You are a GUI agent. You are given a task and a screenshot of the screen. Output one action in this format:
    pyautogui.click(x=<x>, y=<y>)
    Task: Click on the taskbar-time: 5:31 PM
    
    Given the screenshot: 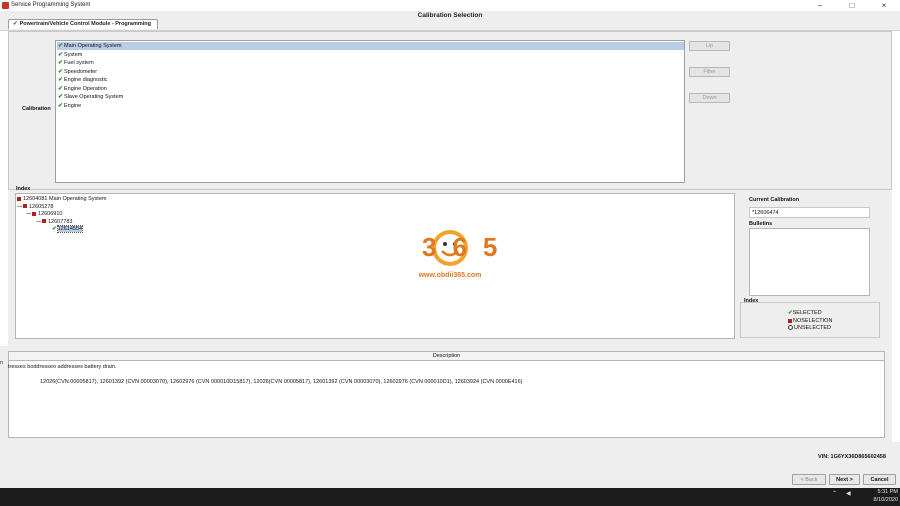 What is the action you would take?
    pyautogui.click(x=879, y=492)
    